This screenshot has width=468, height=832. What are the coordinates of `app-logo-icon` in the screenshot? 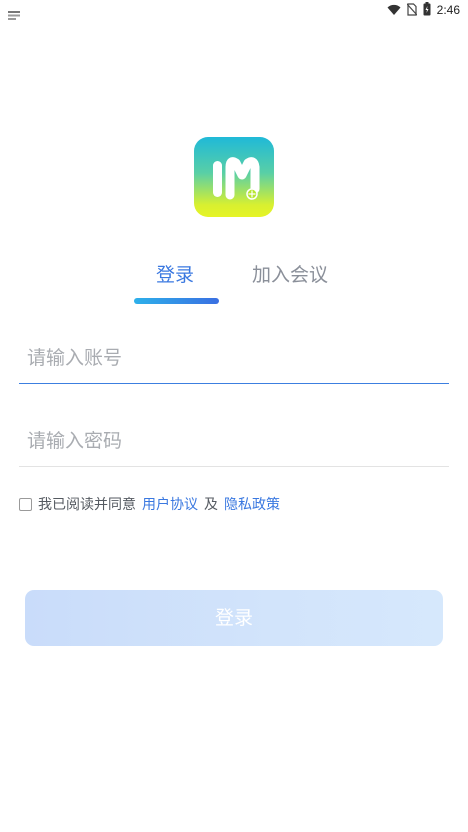 It's located at (234, 177).